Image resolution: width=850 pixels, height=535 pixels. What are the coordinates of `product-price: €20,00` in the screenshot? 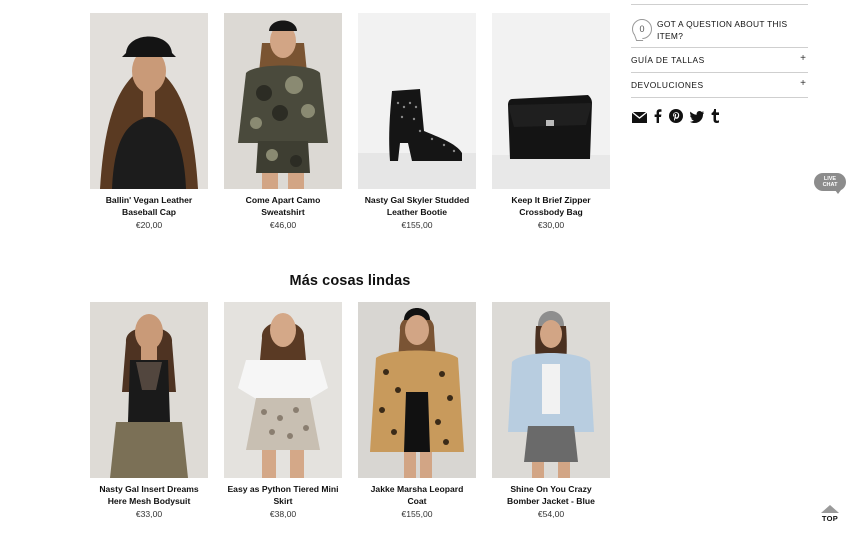 It's located at (149, 225).